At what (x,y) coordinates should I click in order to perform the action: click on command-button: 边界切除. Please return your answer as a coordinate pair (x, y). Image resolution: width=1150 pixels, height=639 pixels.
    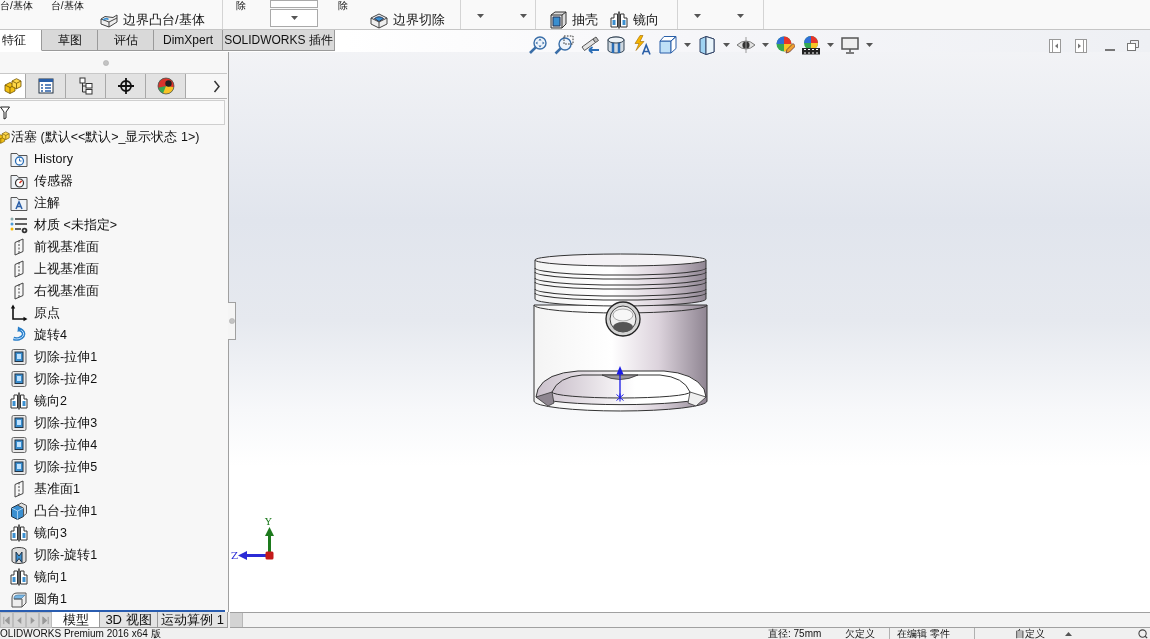
    Looking at the image, I should click on (407, 20).